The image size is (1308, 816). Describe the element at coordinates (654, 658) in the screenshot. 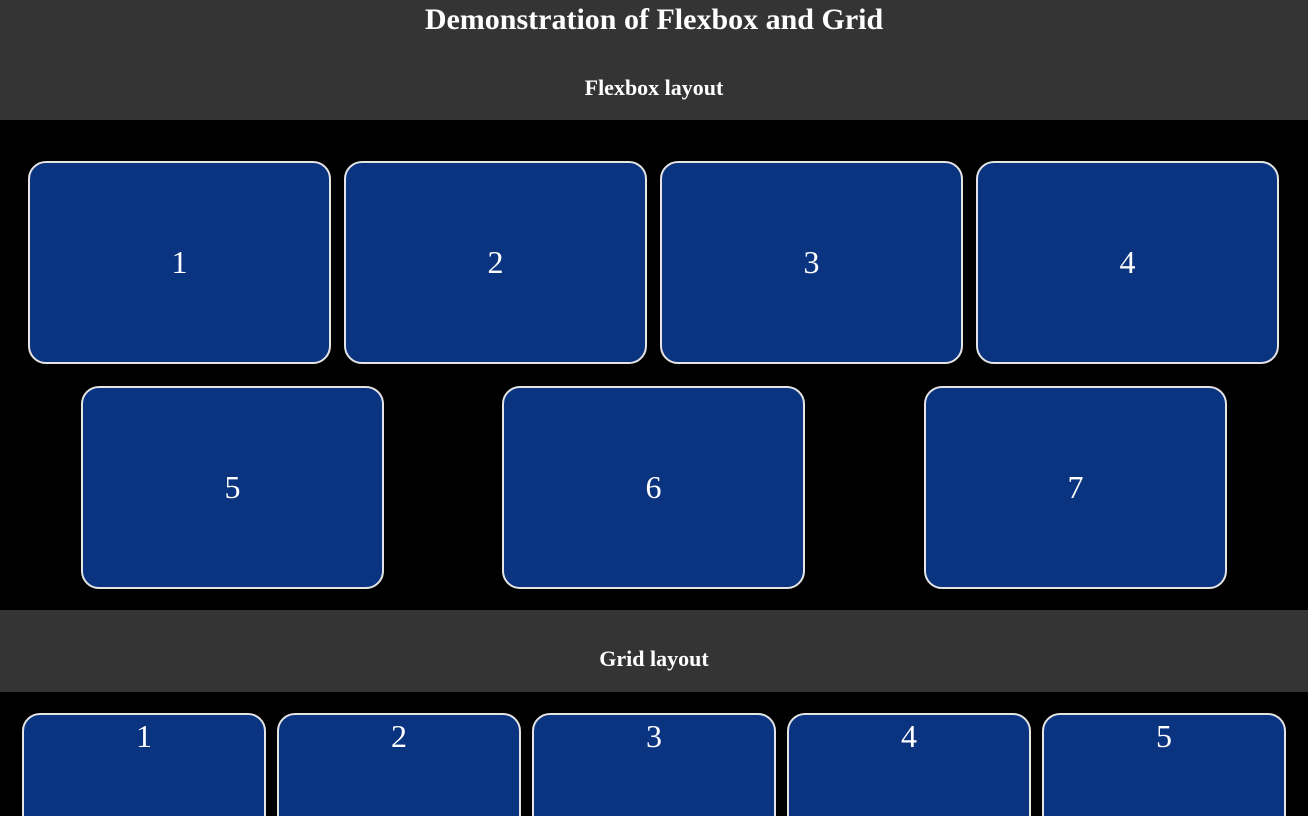

I see `grid-section-heading: Grid layout` at that location.